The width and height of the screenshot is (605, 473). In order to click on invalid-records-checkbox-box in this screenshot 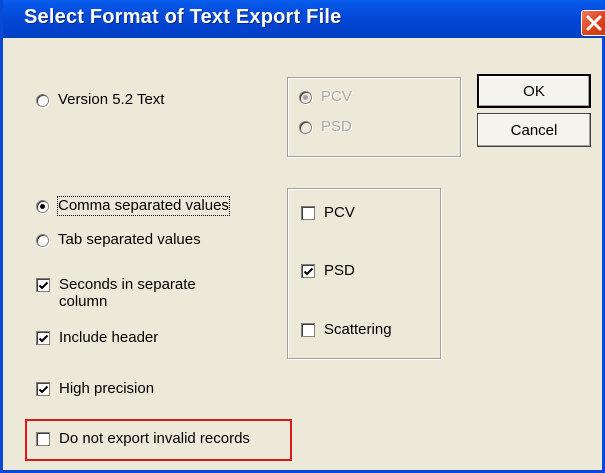, I will do `click(43, 439)`.